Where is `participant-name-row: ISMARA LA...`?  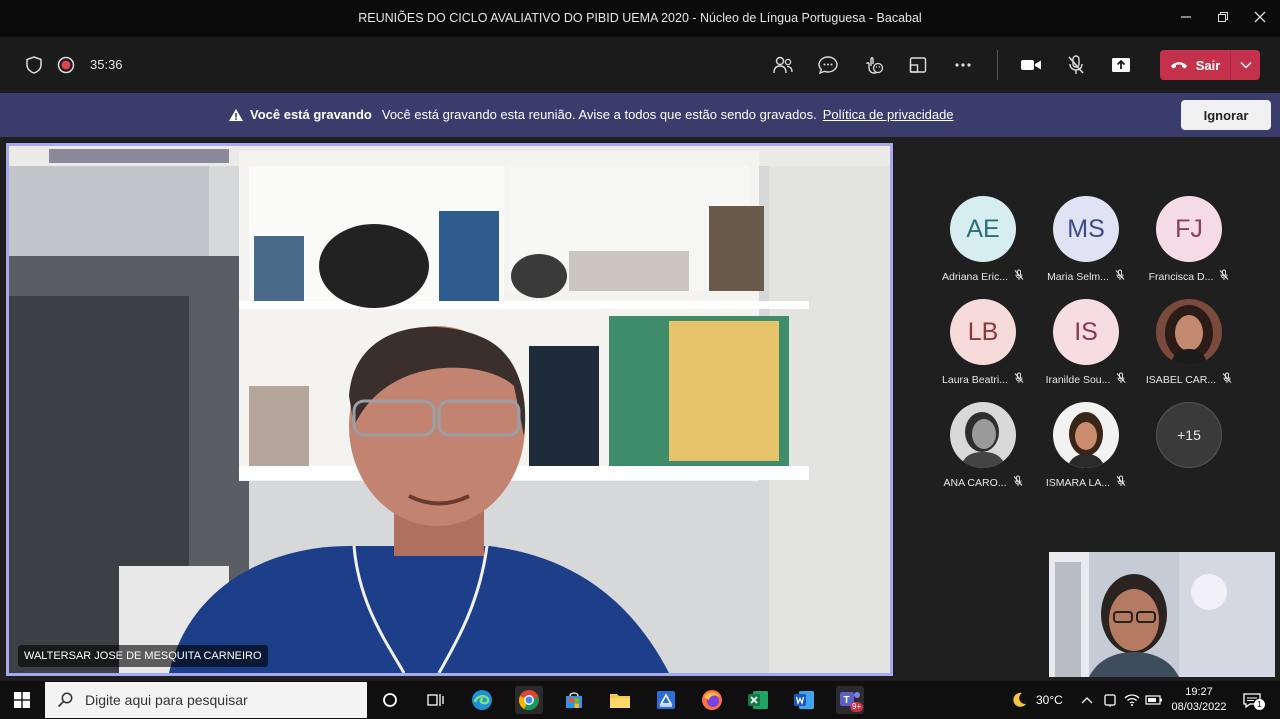 participant-name-row: ISMARA LA... is located at coordinates (1086, 482).